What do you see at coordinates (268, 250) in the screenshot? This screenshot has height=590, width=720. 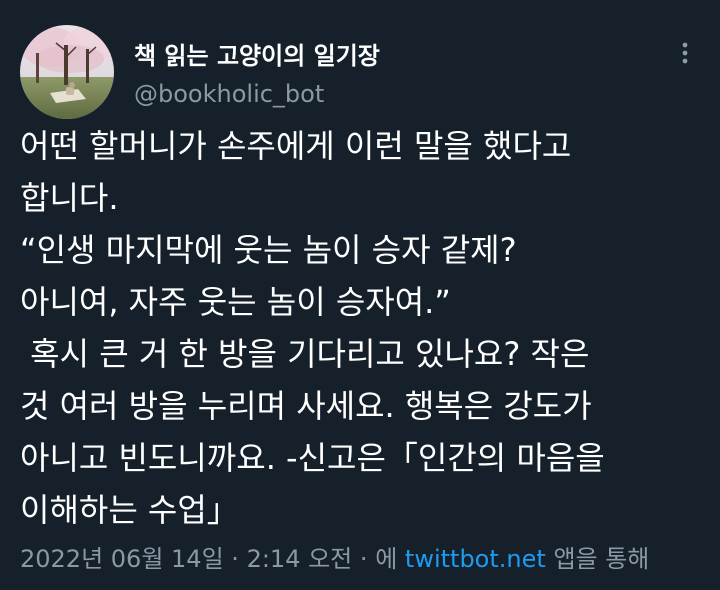 I see `tweet-text-line: “인생 마지막에 웃는 놈이 승자 같제?` at bounding box center [268, 250].